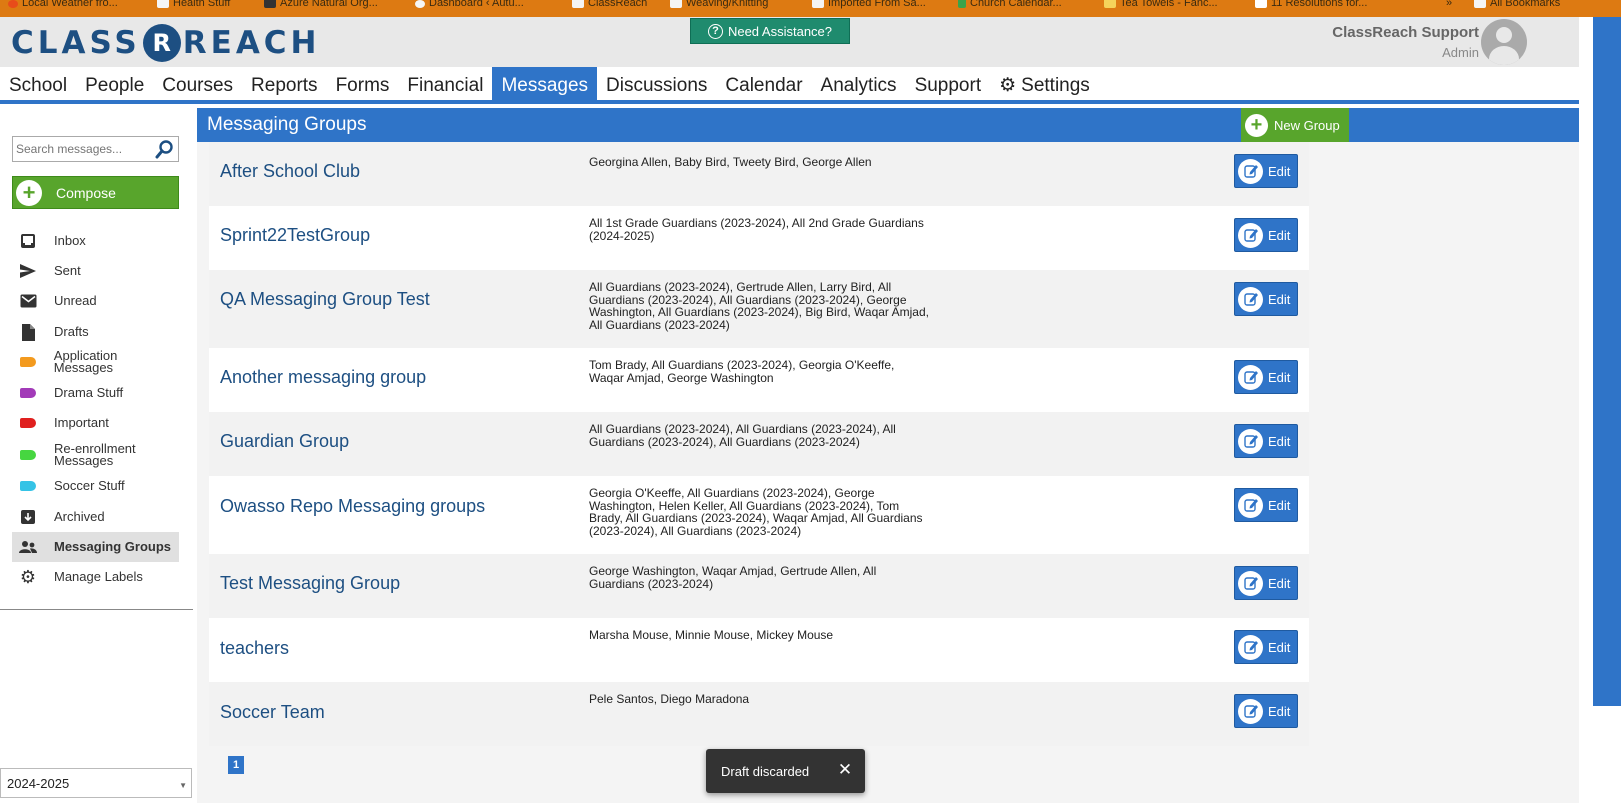 The width and height of the screenshot is (1621, 803). What do you see at coordinates (859, 85) in the screenshot?
I see `nav-analytics: Analytics` at bounding box center [859, 85].